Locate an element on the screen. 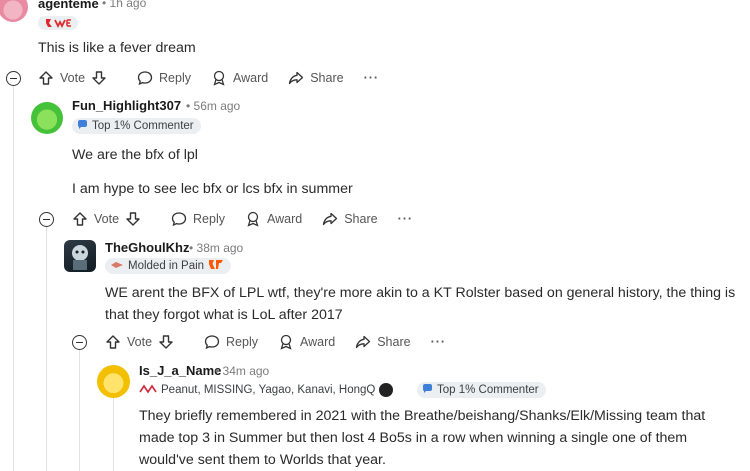 This screenshot has width=750, height=471. player-avatar-icon is located at coordinates (386, 390).